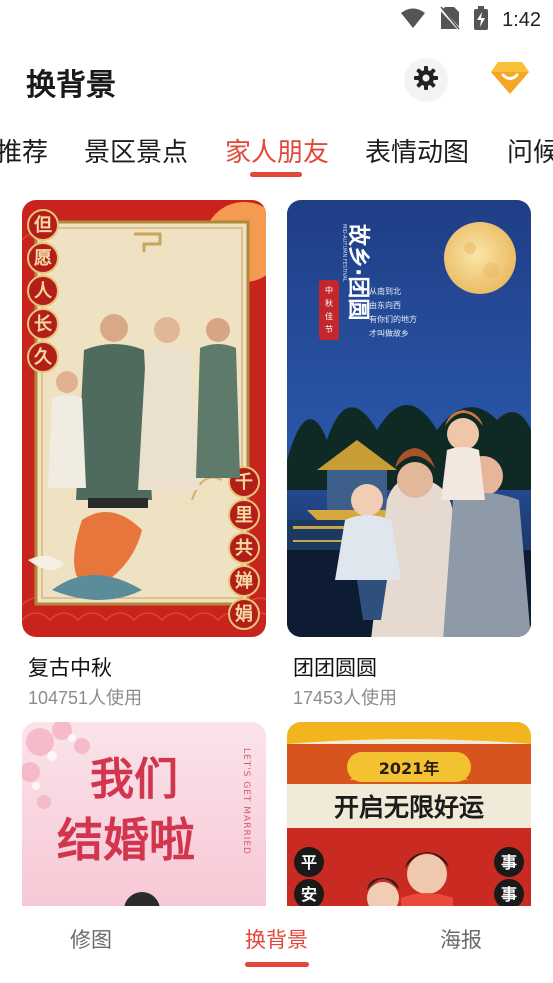 This screenshot has height=983, width=553. What do you see at coordinates (358, 272) in the screenshot?
I see `poster-title: 故乡·团圆` at bounding box center [358, 272].